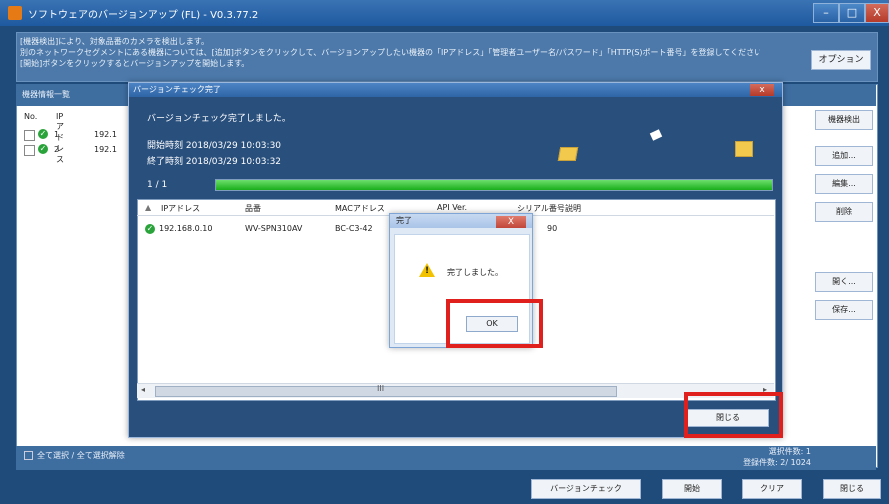  I want to click on detect-devices-button: 機器検出, so click(844, 120).